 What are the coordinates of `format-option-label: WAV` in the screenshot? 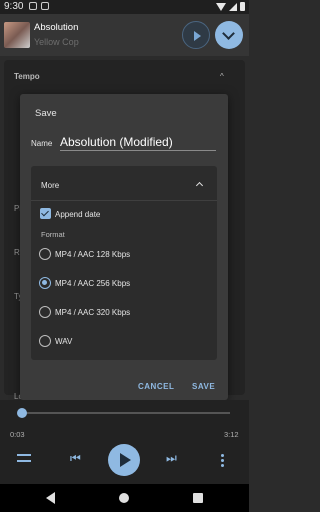 It's located at (64, 341).